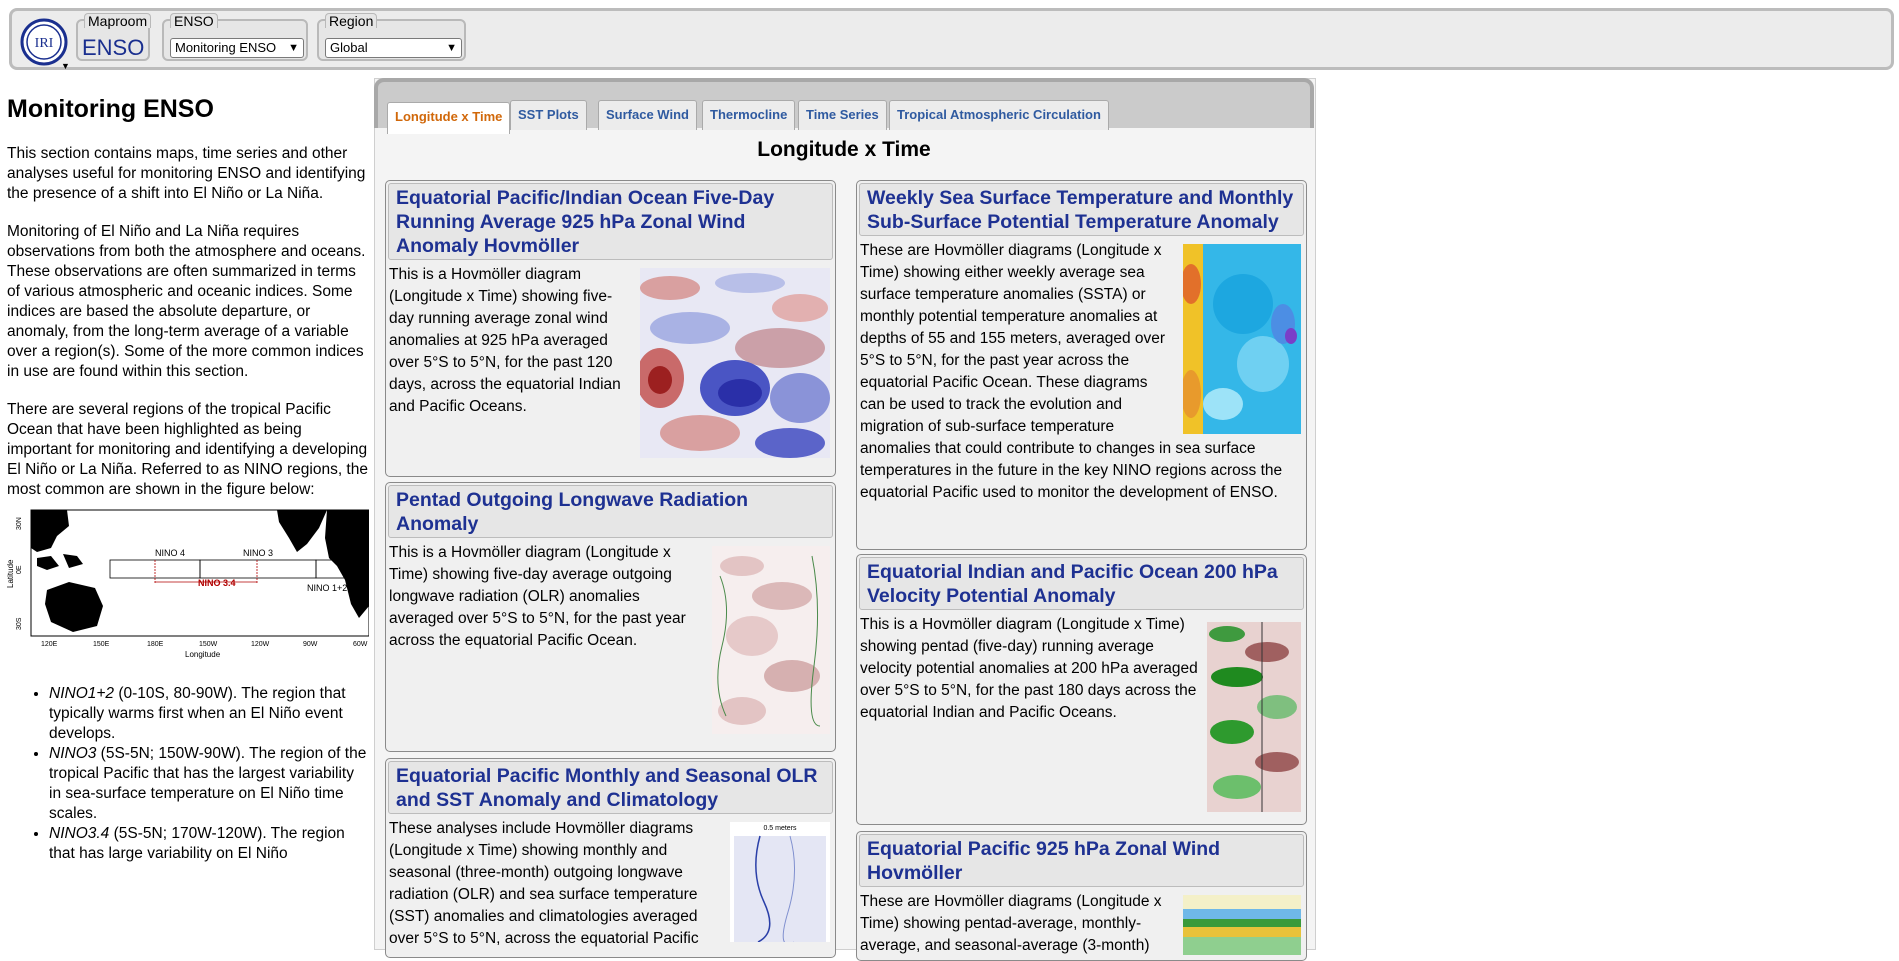  I want to click on iri-logo-icon: IRI, so click(44, 42).